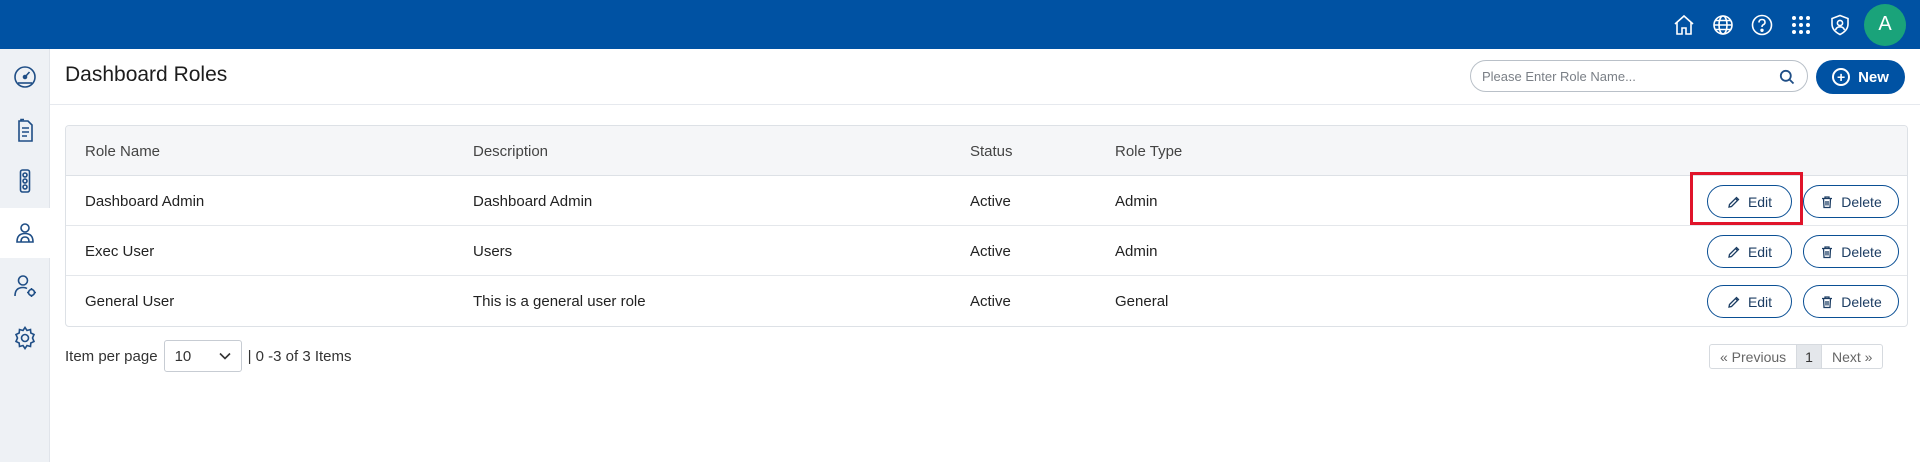  What do you see at coordinates (1885, 24) in the screenshot?
I see `avatar: A` at bounding box center [1885, 24].